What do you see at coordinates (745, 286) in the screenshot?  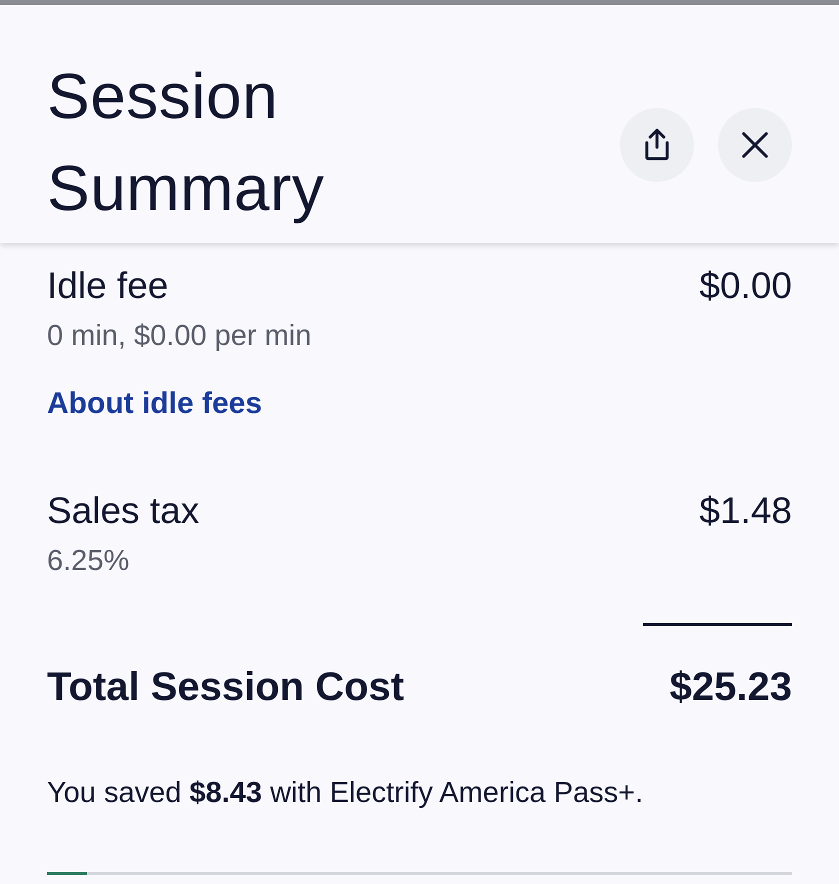 I see `fee-amount: $0.00` at bounding box center [745, 286].